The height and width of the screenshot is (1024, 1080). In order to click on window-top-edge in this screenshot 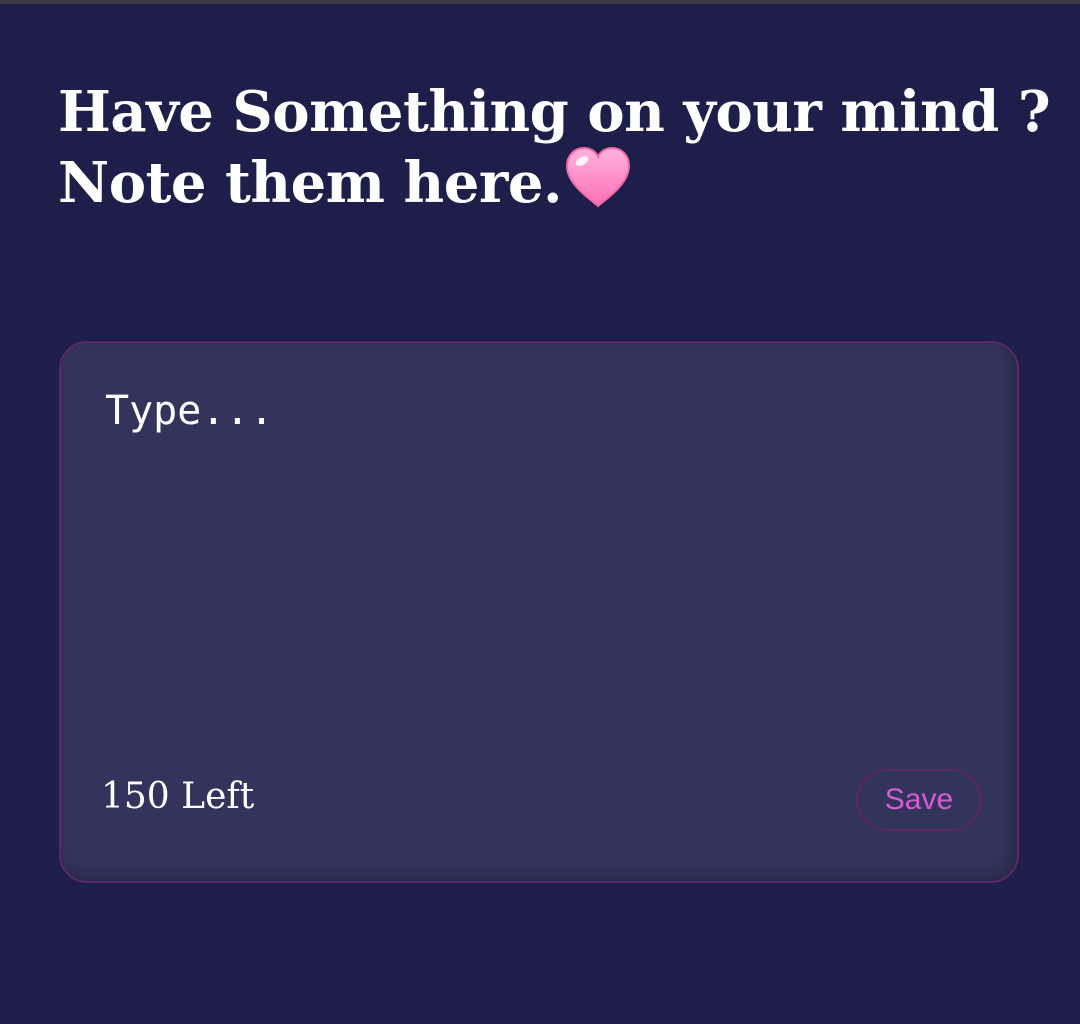, I will do `click(540, 2)`.